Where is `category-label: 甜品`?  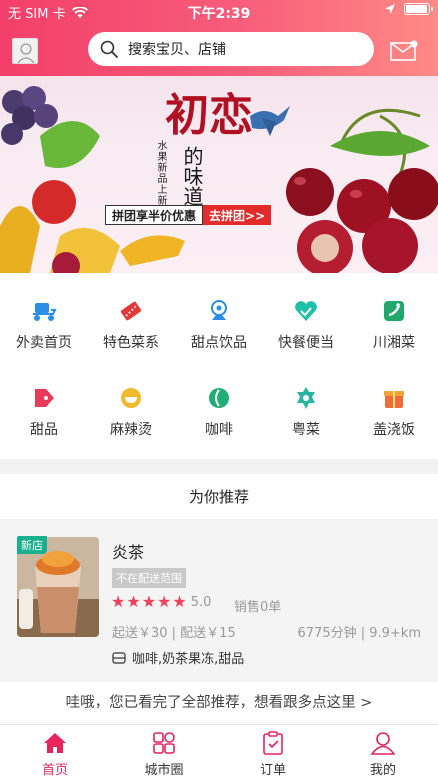
category-label: 甜品 is located at coordinates (44, 430).